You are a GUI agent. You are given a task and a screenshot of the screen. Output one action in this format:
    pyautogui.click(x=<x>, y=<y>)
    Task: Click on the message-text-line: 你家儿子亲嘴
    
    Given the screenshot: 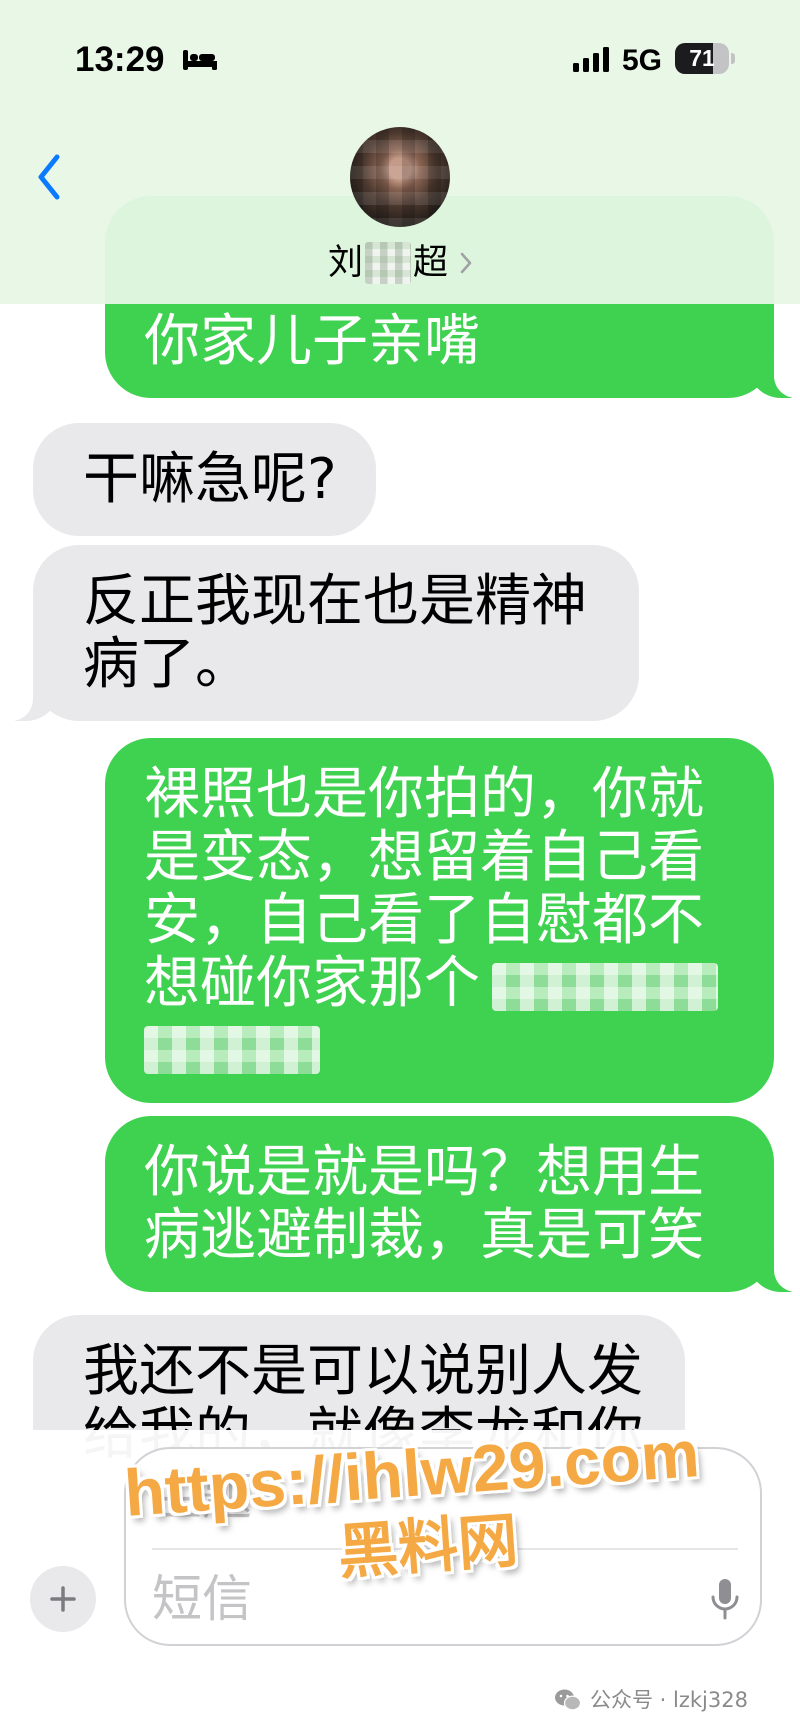 What is the action you would take?
    pyautogui.click(x=312, y=341)
    